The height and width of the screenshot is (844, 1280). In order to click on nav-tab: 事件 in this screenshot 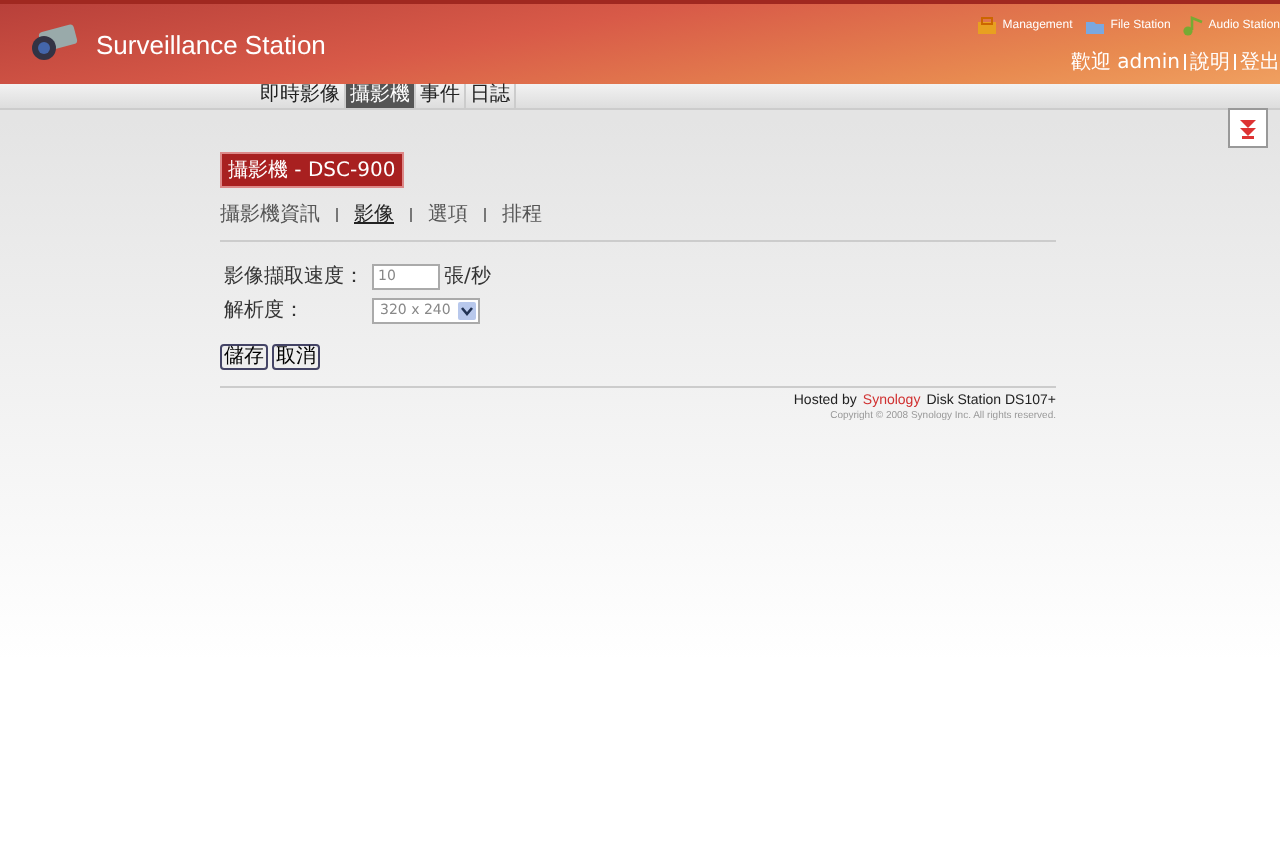, I will do `click(441, 96)`.